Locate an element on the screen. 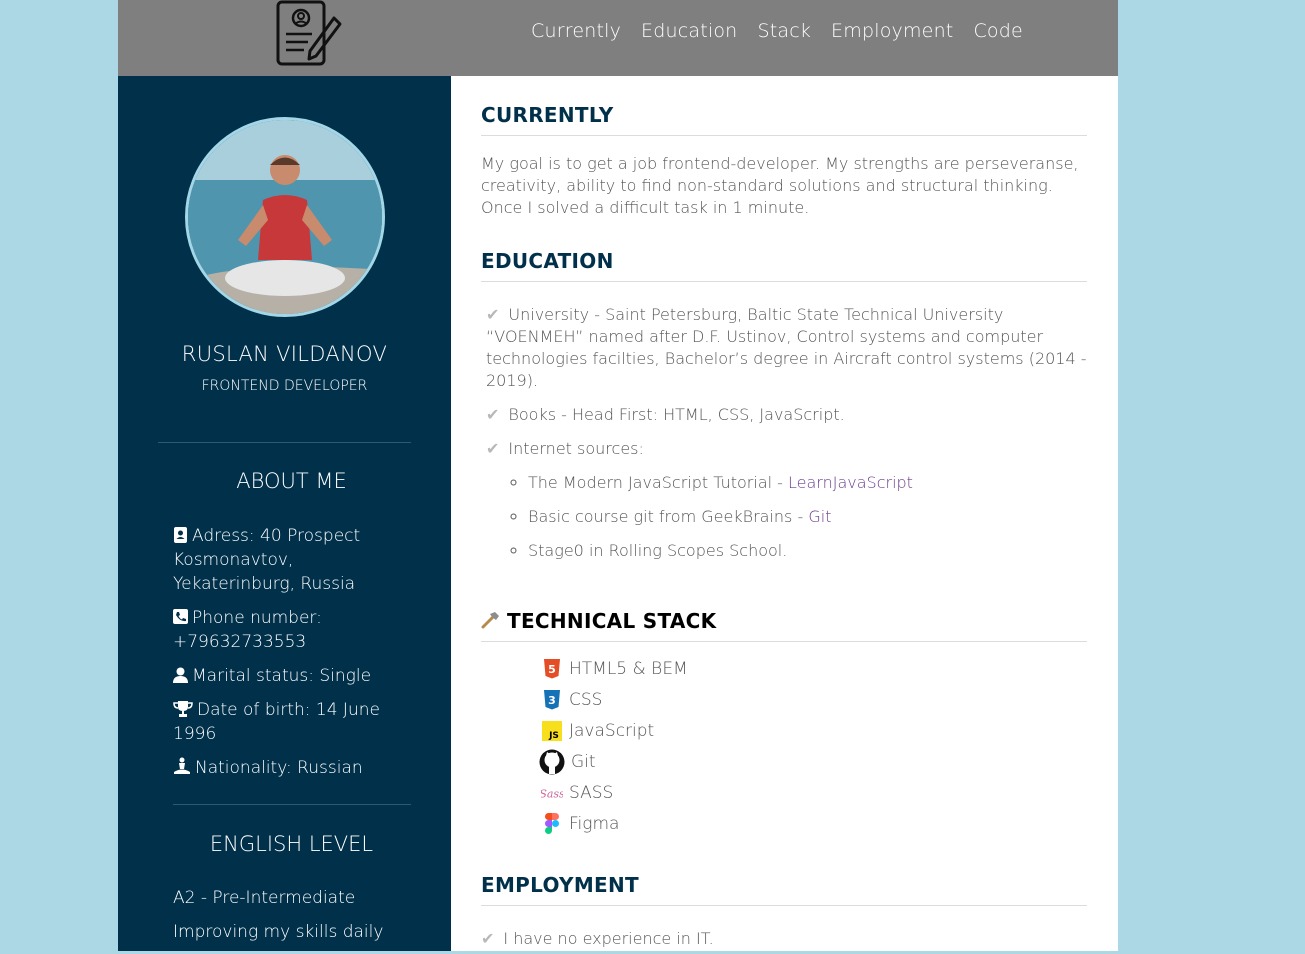 This screenshot has height=954, width=1305. resume-logo-icon is located at coordinates (311, 34).